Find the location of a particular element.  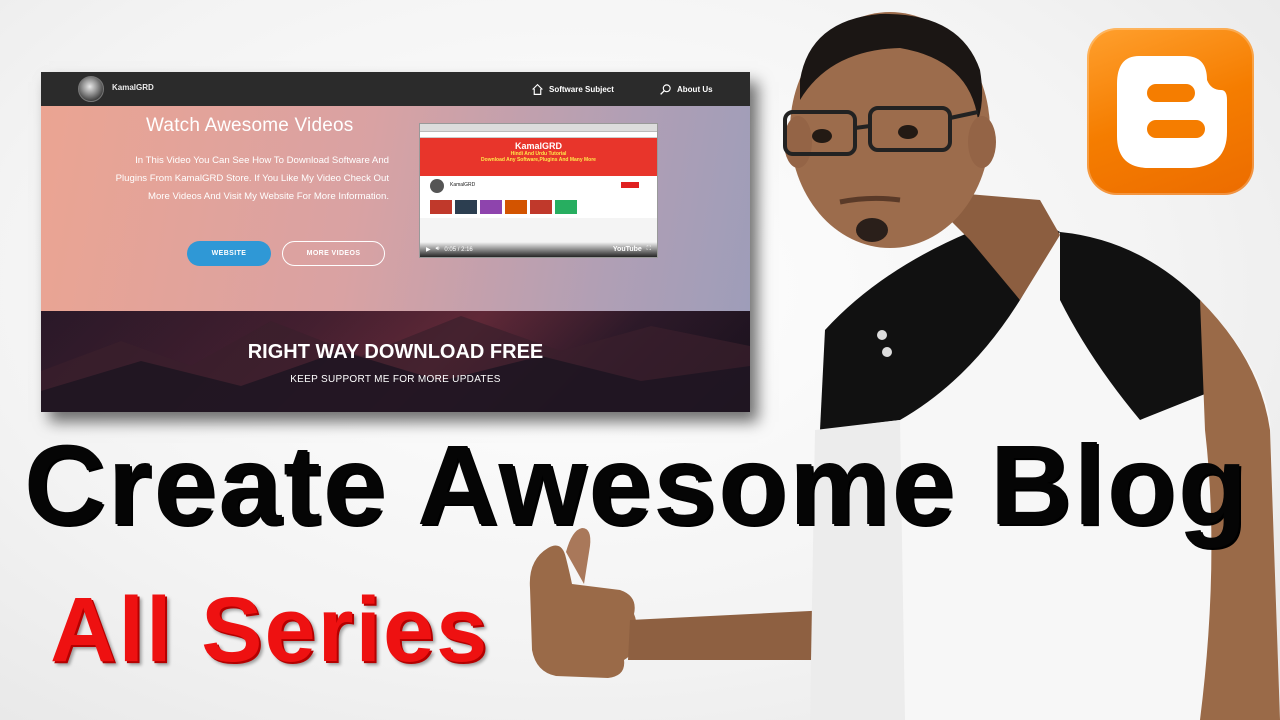

download-banner-title: RIGHT WAY DOWNLOAD FREE is located at coordinates (395, 352).